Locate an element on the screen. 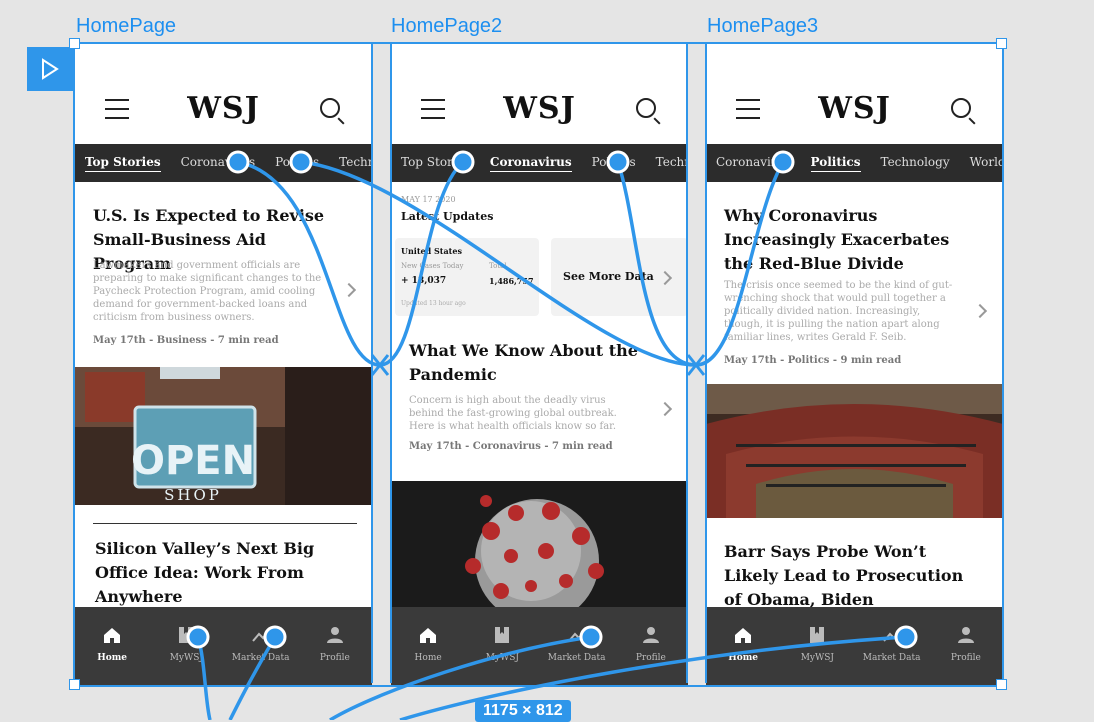 Image resolution: width=1094 pixels, height=722 pixels. frame-label-homepage: HomePage is located at coordinates (126, 26).